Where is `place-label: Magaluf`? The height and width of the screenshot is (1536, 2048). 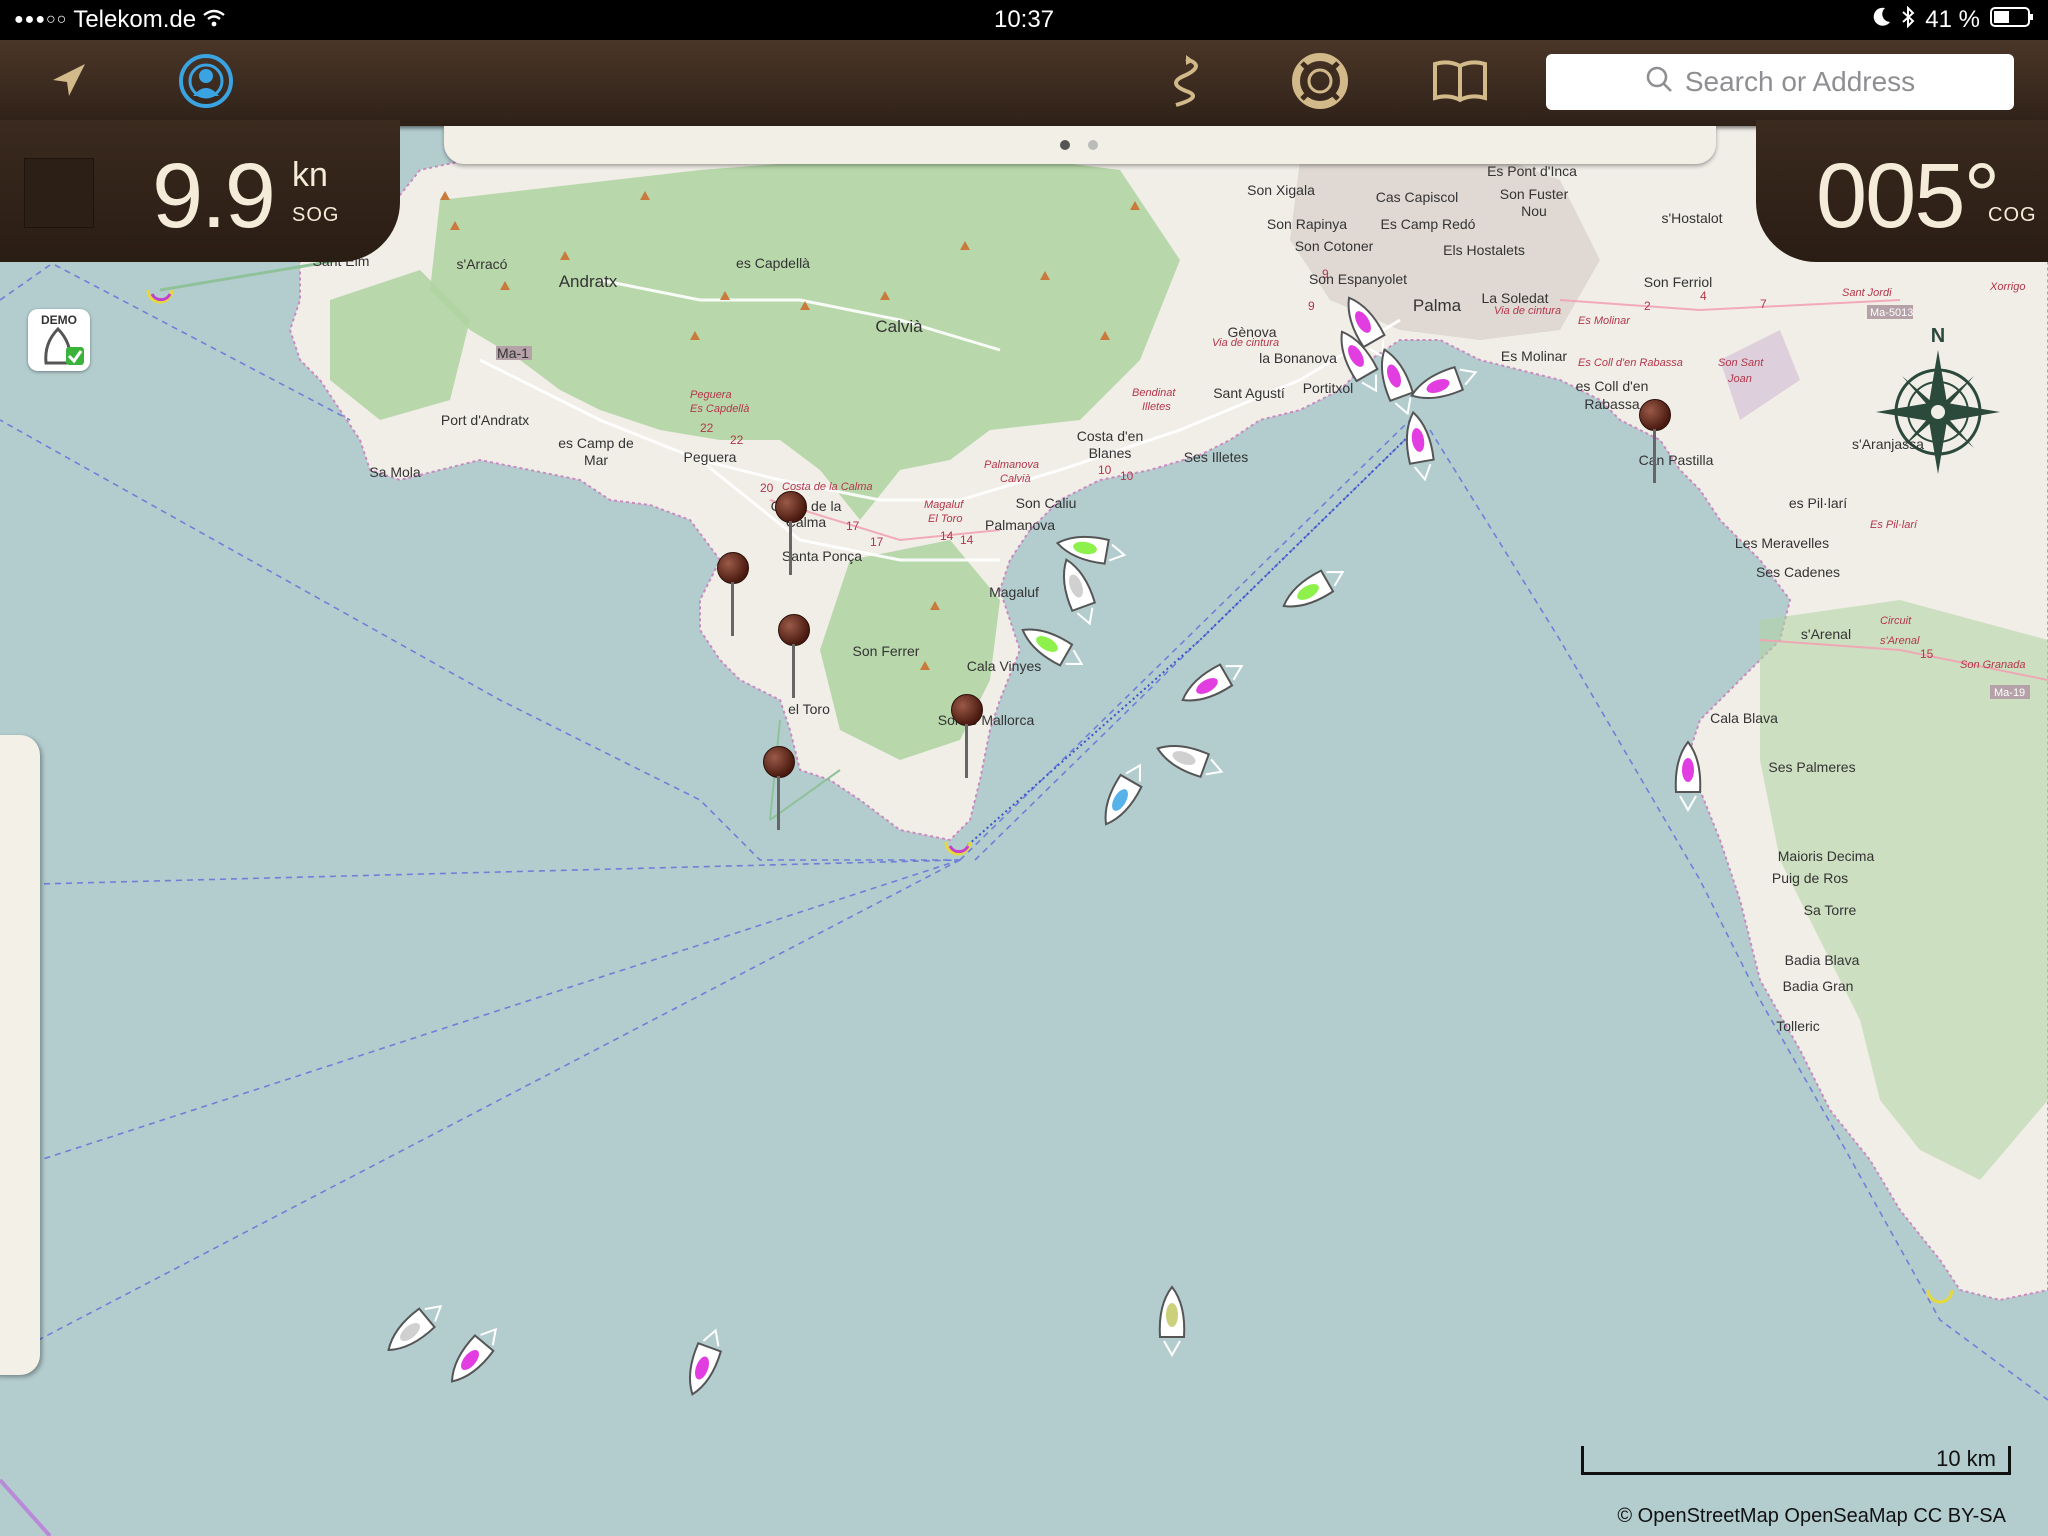 place-label: Magaluf is located at coordinates (1014, 592).